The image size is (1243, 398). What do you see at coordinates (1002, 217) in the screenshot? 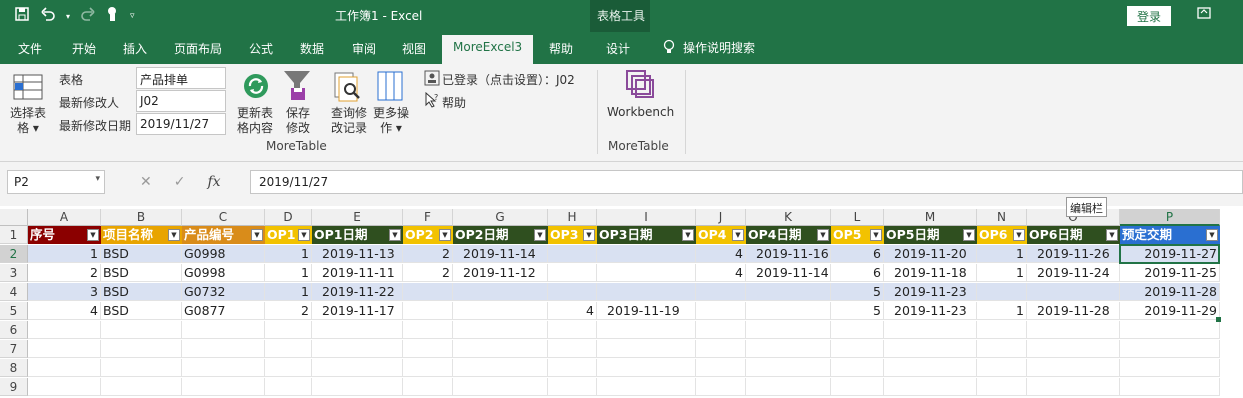
I see `column-header-n: N` at bounding box center [1002, 217].